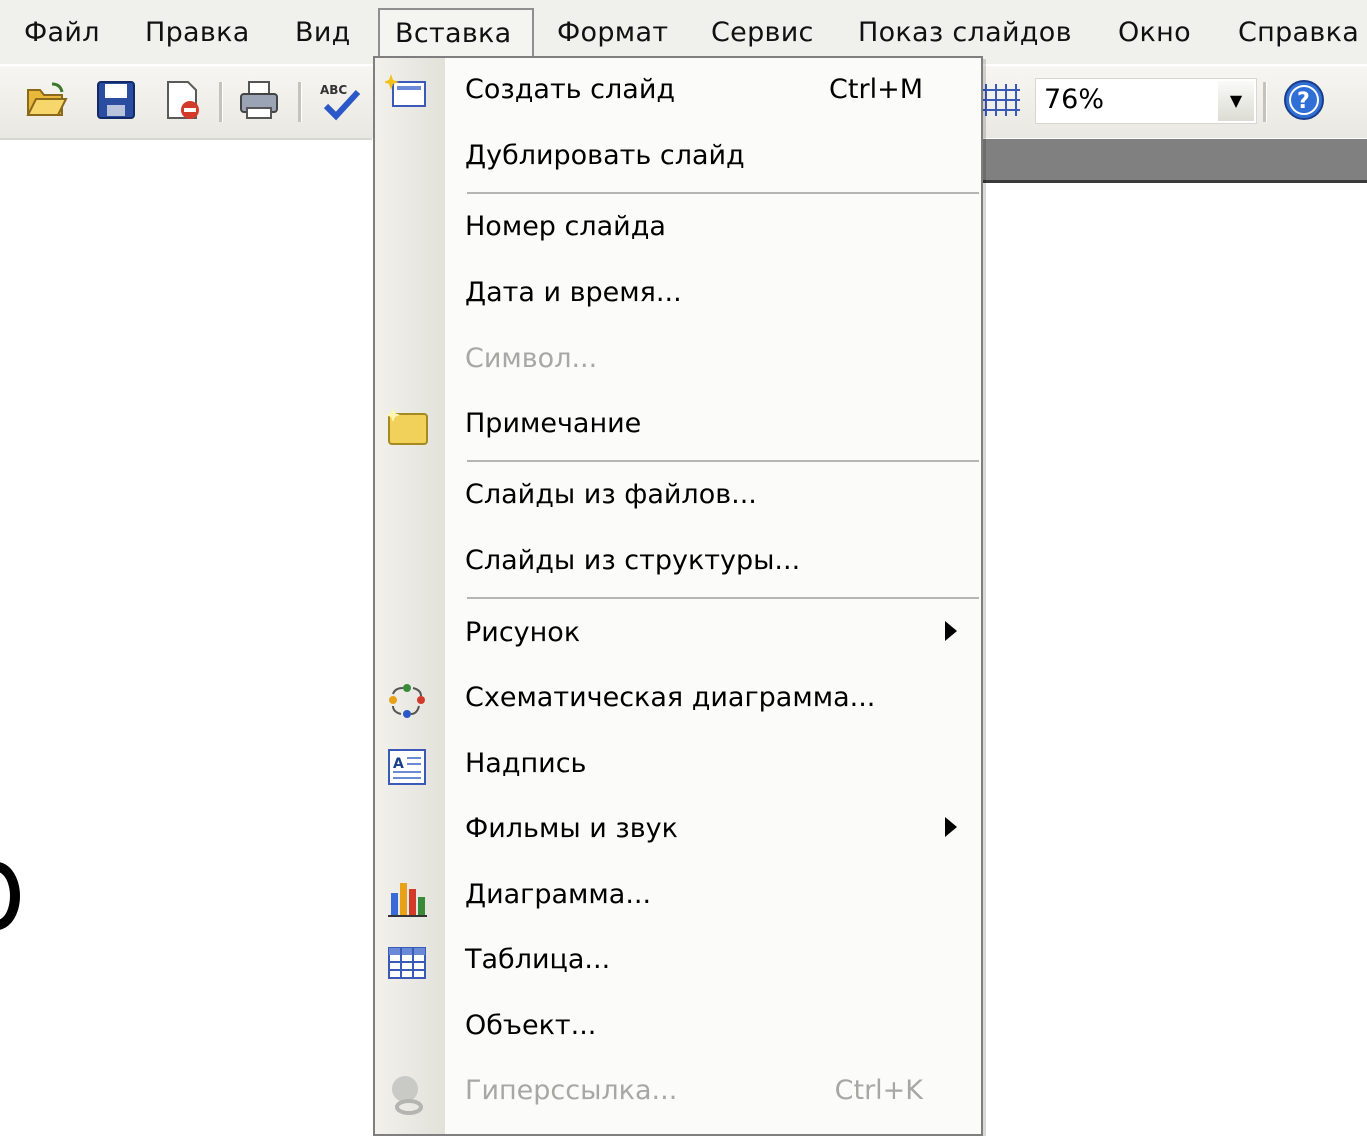  What do you see at coordinates (116, 100) in the screenshot?
I see `save-icon` at bounding box center [116, 100].